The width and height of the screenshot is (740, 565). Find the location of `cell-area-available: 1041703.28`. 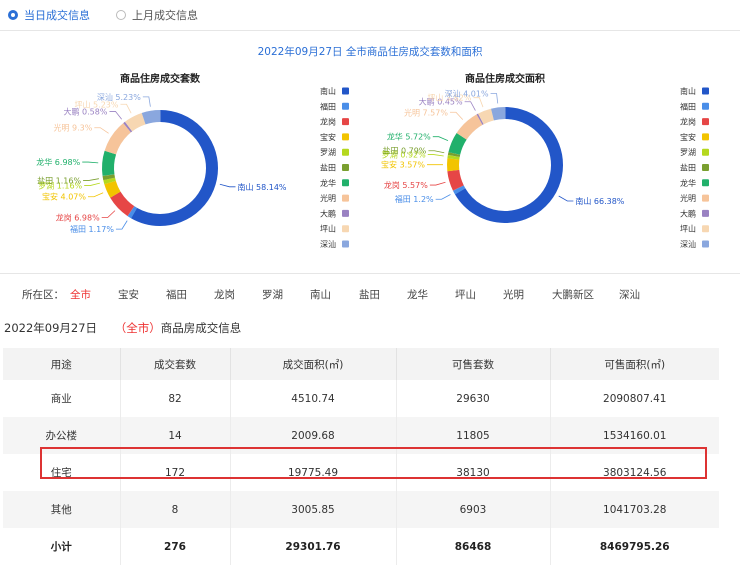

cell-area-available: 1041703.28 is located at coordinates (634, 509).